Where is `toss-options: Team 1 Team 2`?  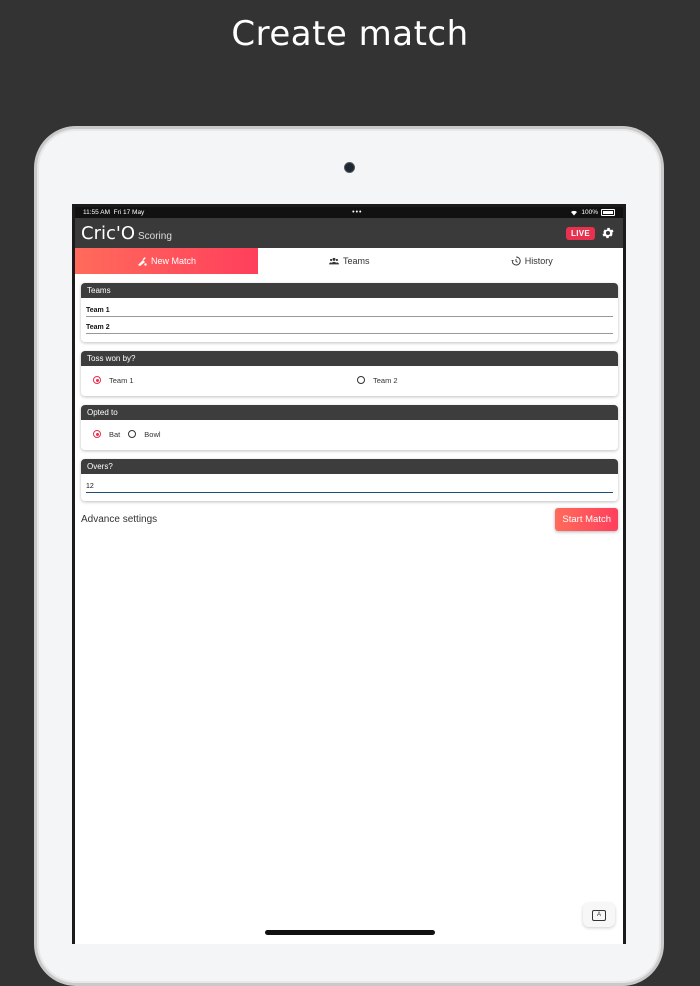
toss-options: Team 1 Team 2 is located at coordinates (353, 380).